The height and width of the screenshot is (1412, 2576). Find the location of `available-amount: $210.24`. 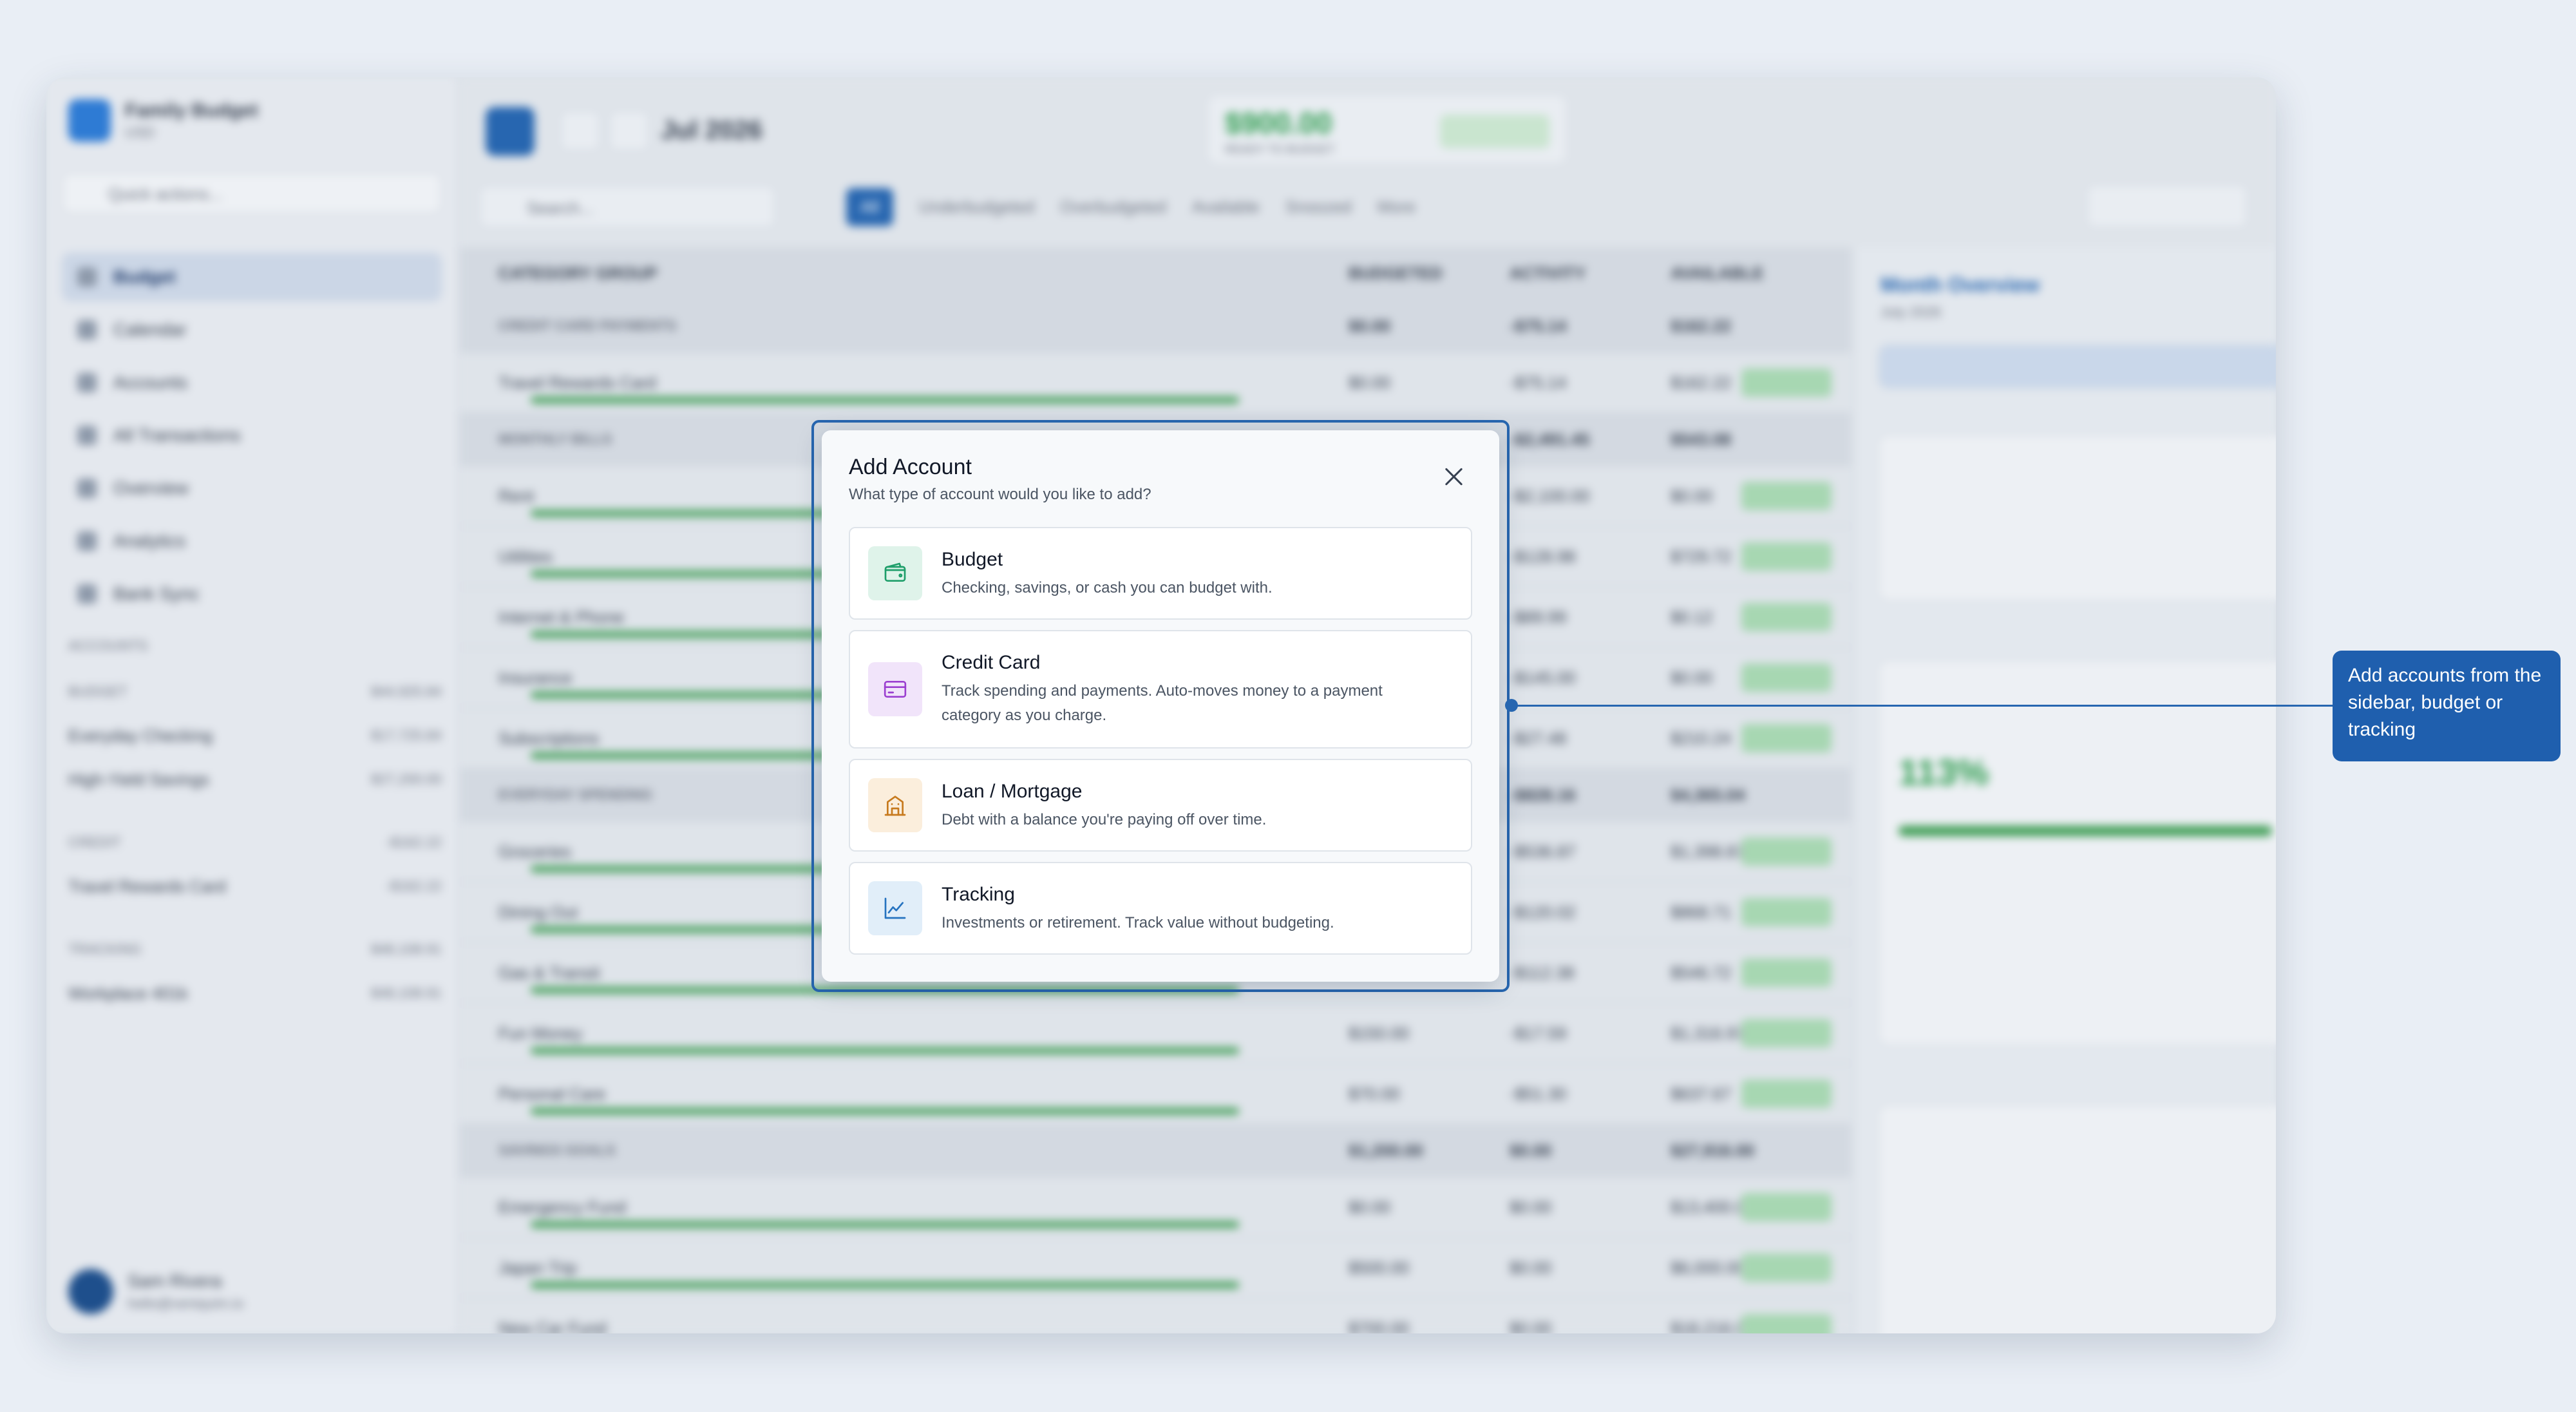

available-amount: $210.24 is located at coordinates (1701, 738).